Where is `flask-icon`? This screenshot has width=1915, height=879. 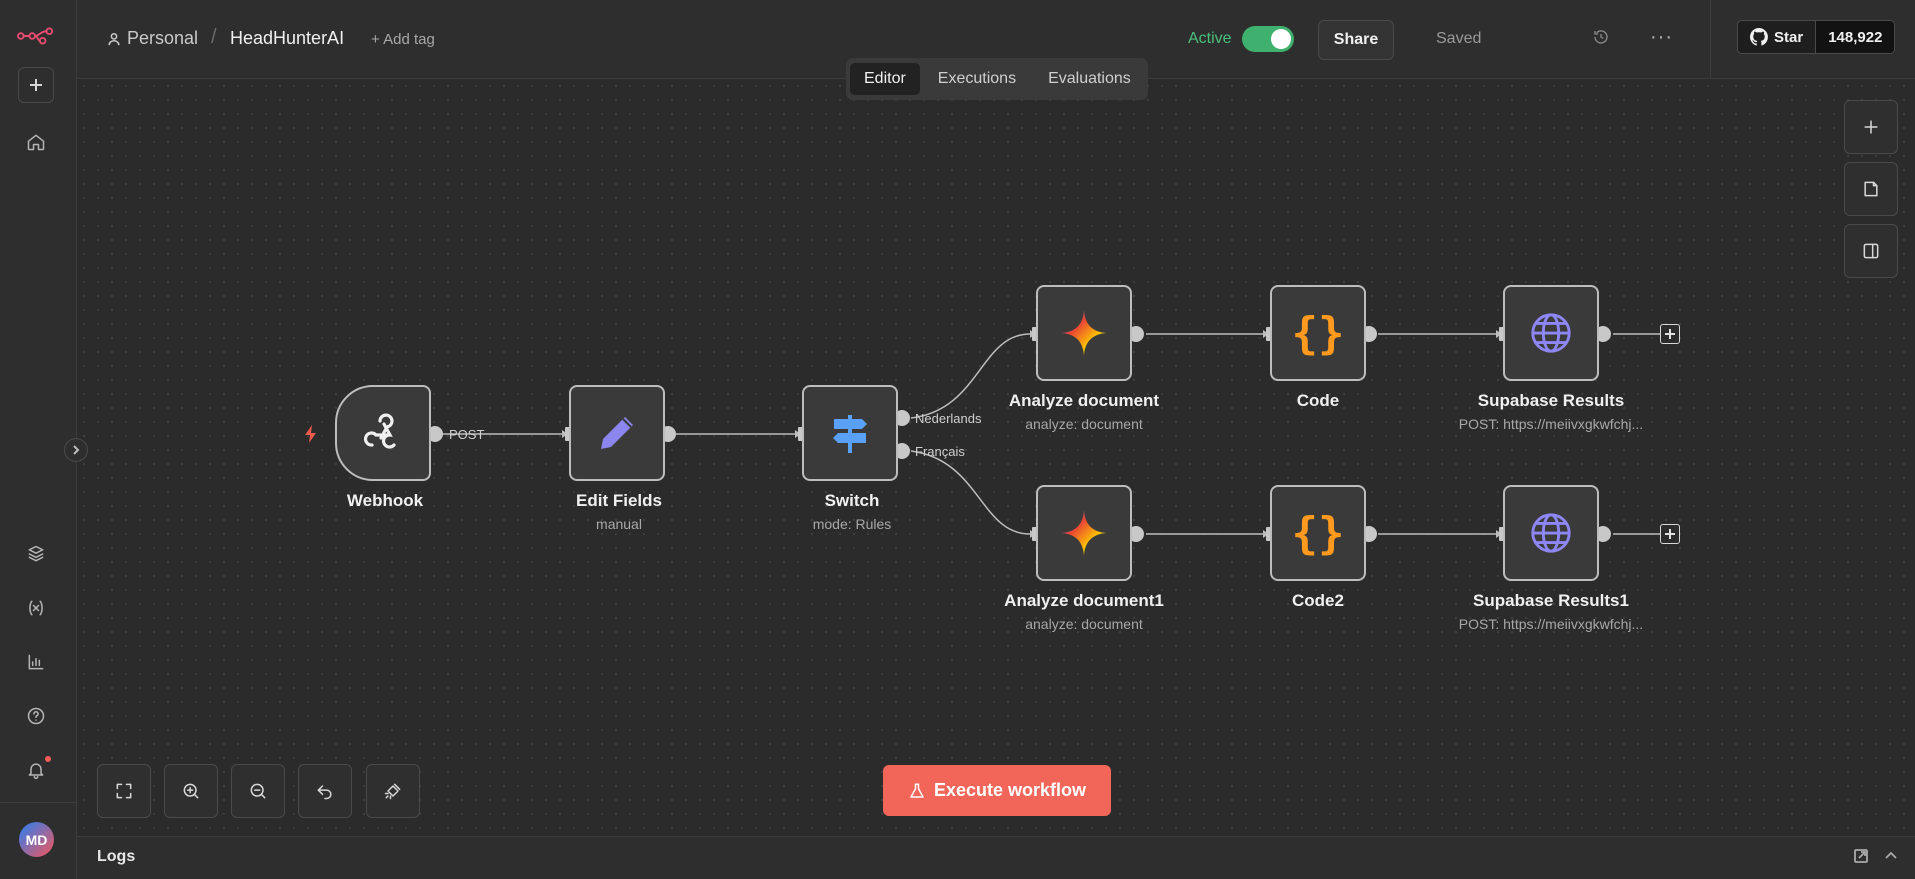
flask-icon is located at coordinates (917, 790).